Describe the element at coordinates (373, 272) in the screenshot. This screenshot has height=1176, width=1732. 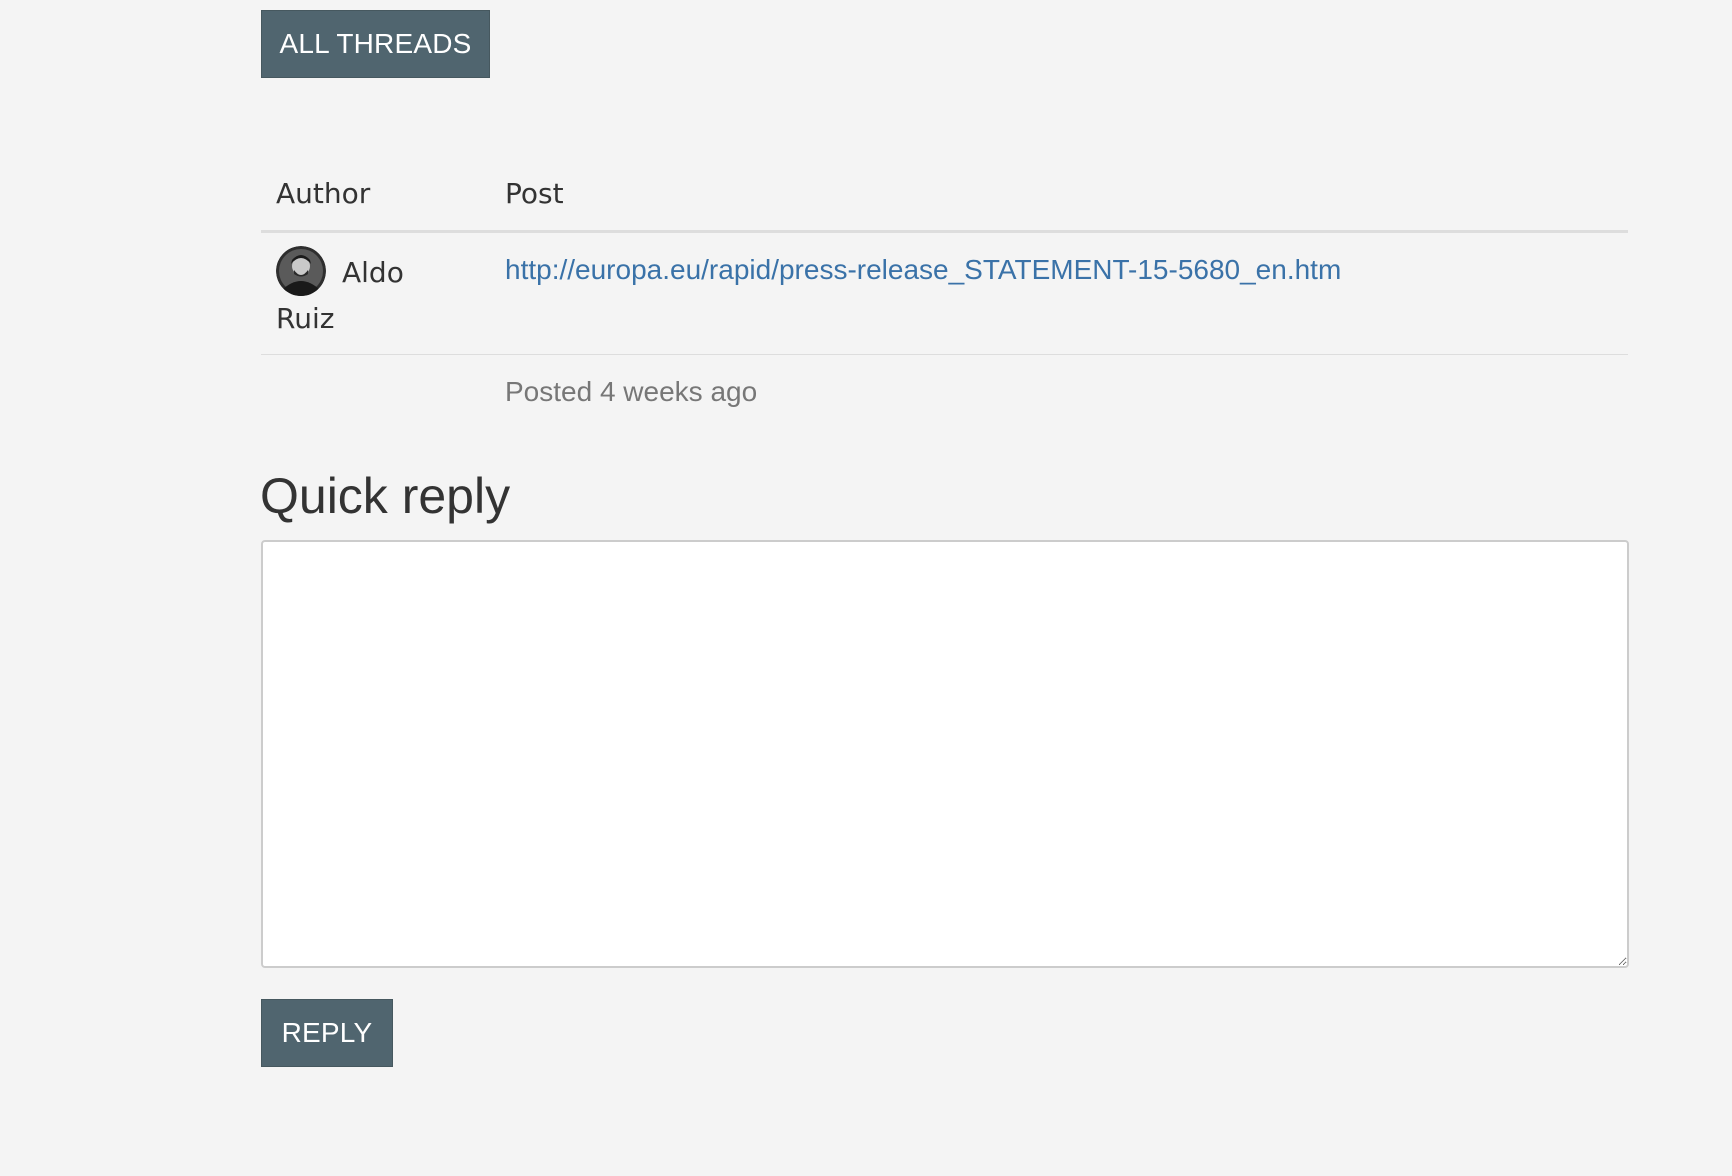
I see `author-first-name: Aldo` at that location.